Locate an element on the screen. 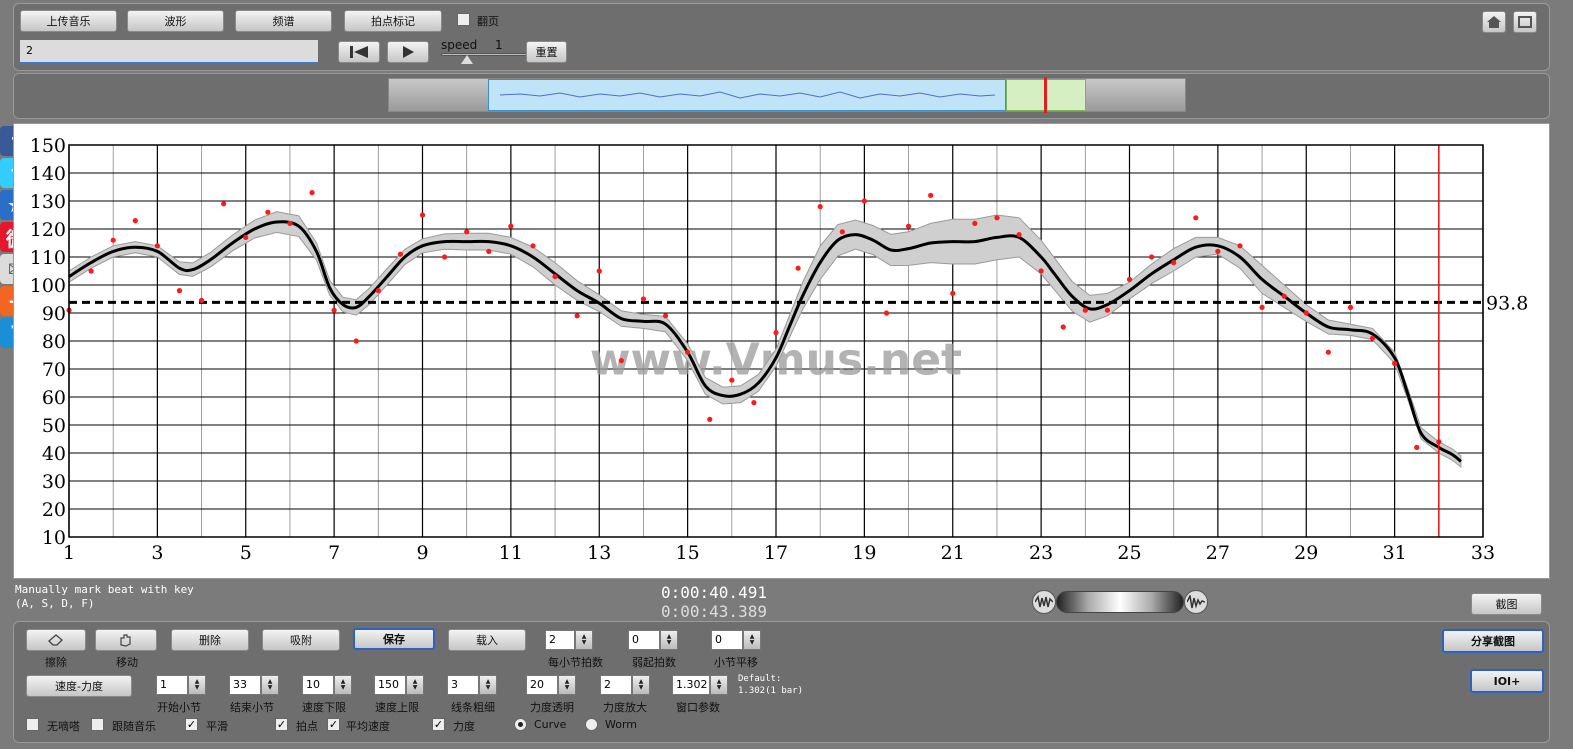 This screenshot has width=1573, height=749. waveform-button: 波形 is located at coordinates (175, 21).